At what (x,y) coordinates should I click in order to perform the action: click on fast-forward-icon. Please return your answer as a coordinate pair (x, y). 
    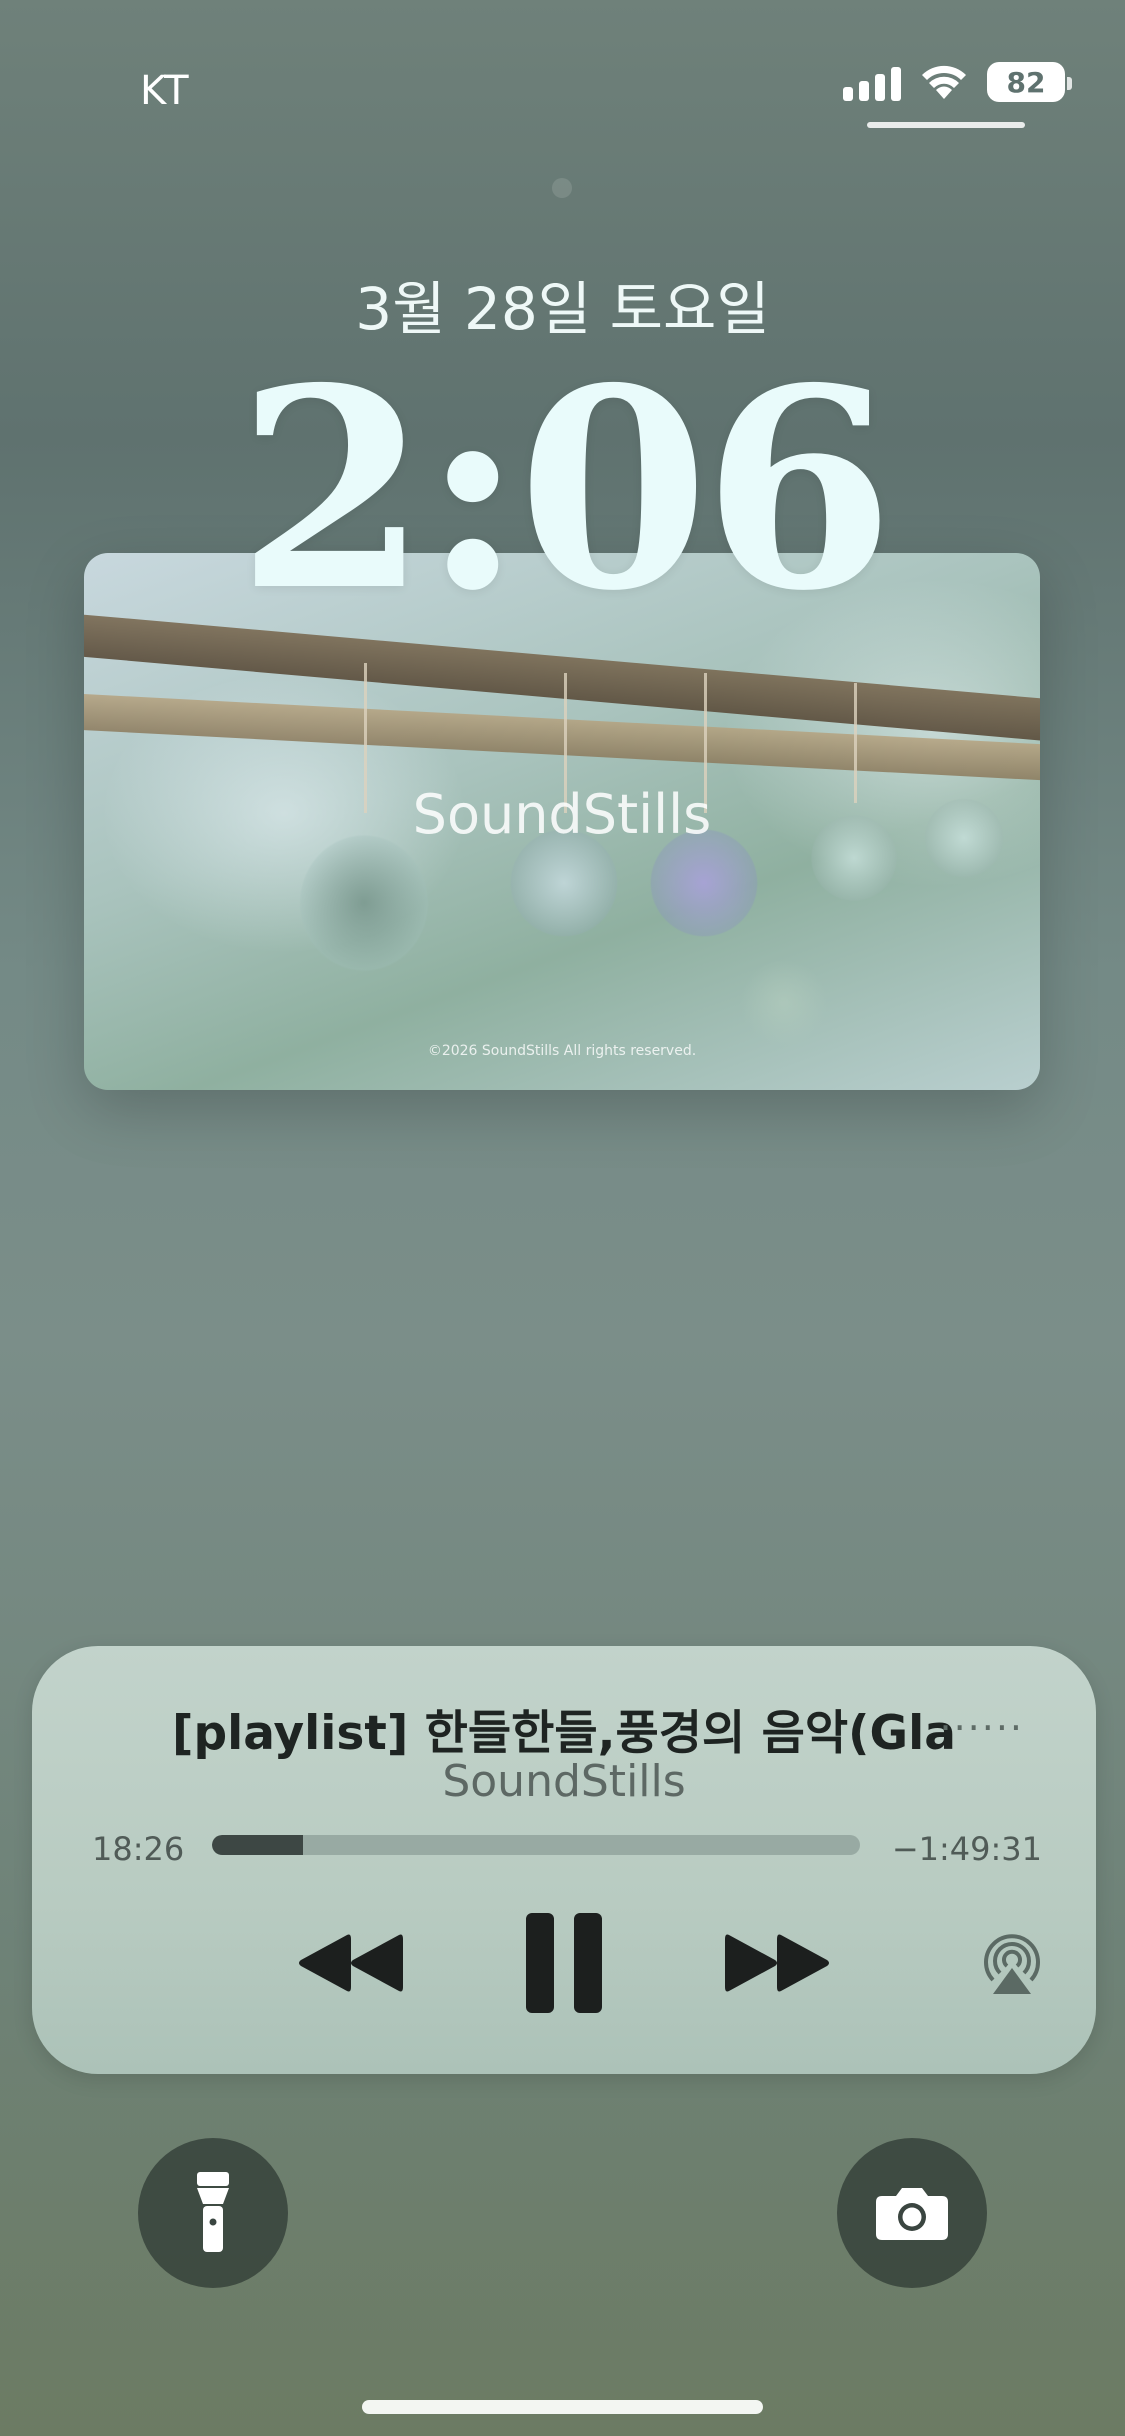
    Looking at the image, I should click on (777, 1963).